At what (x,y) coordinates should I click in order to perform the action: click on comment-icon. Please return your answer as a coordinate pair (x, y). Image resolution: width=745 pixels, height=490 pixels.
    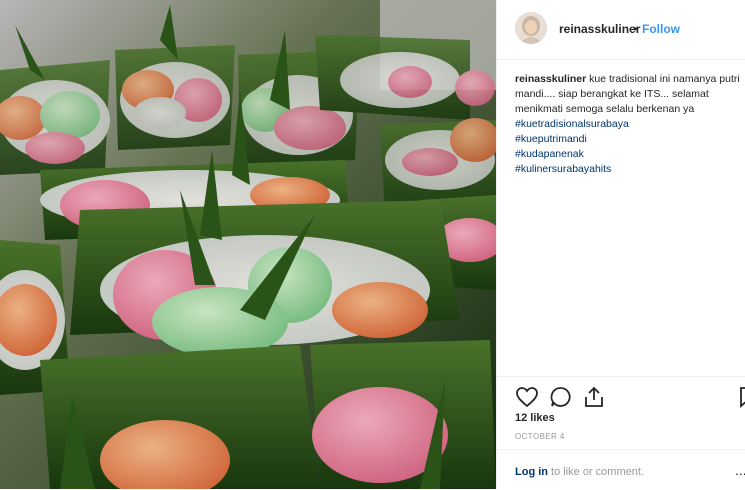
    Looking at the image, I should click on (561, 397).